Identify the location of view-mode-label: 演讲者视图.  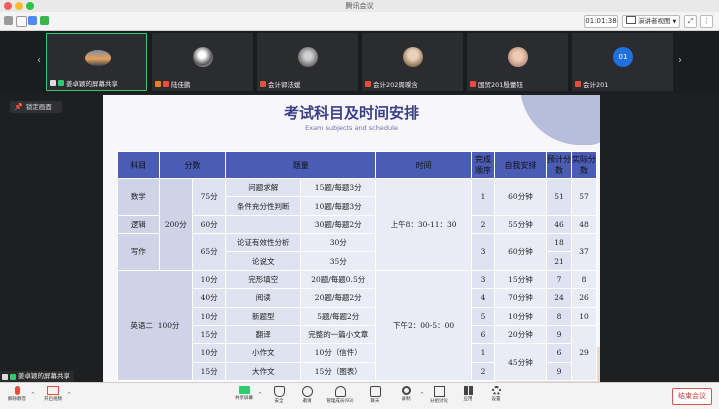
(654, 21).